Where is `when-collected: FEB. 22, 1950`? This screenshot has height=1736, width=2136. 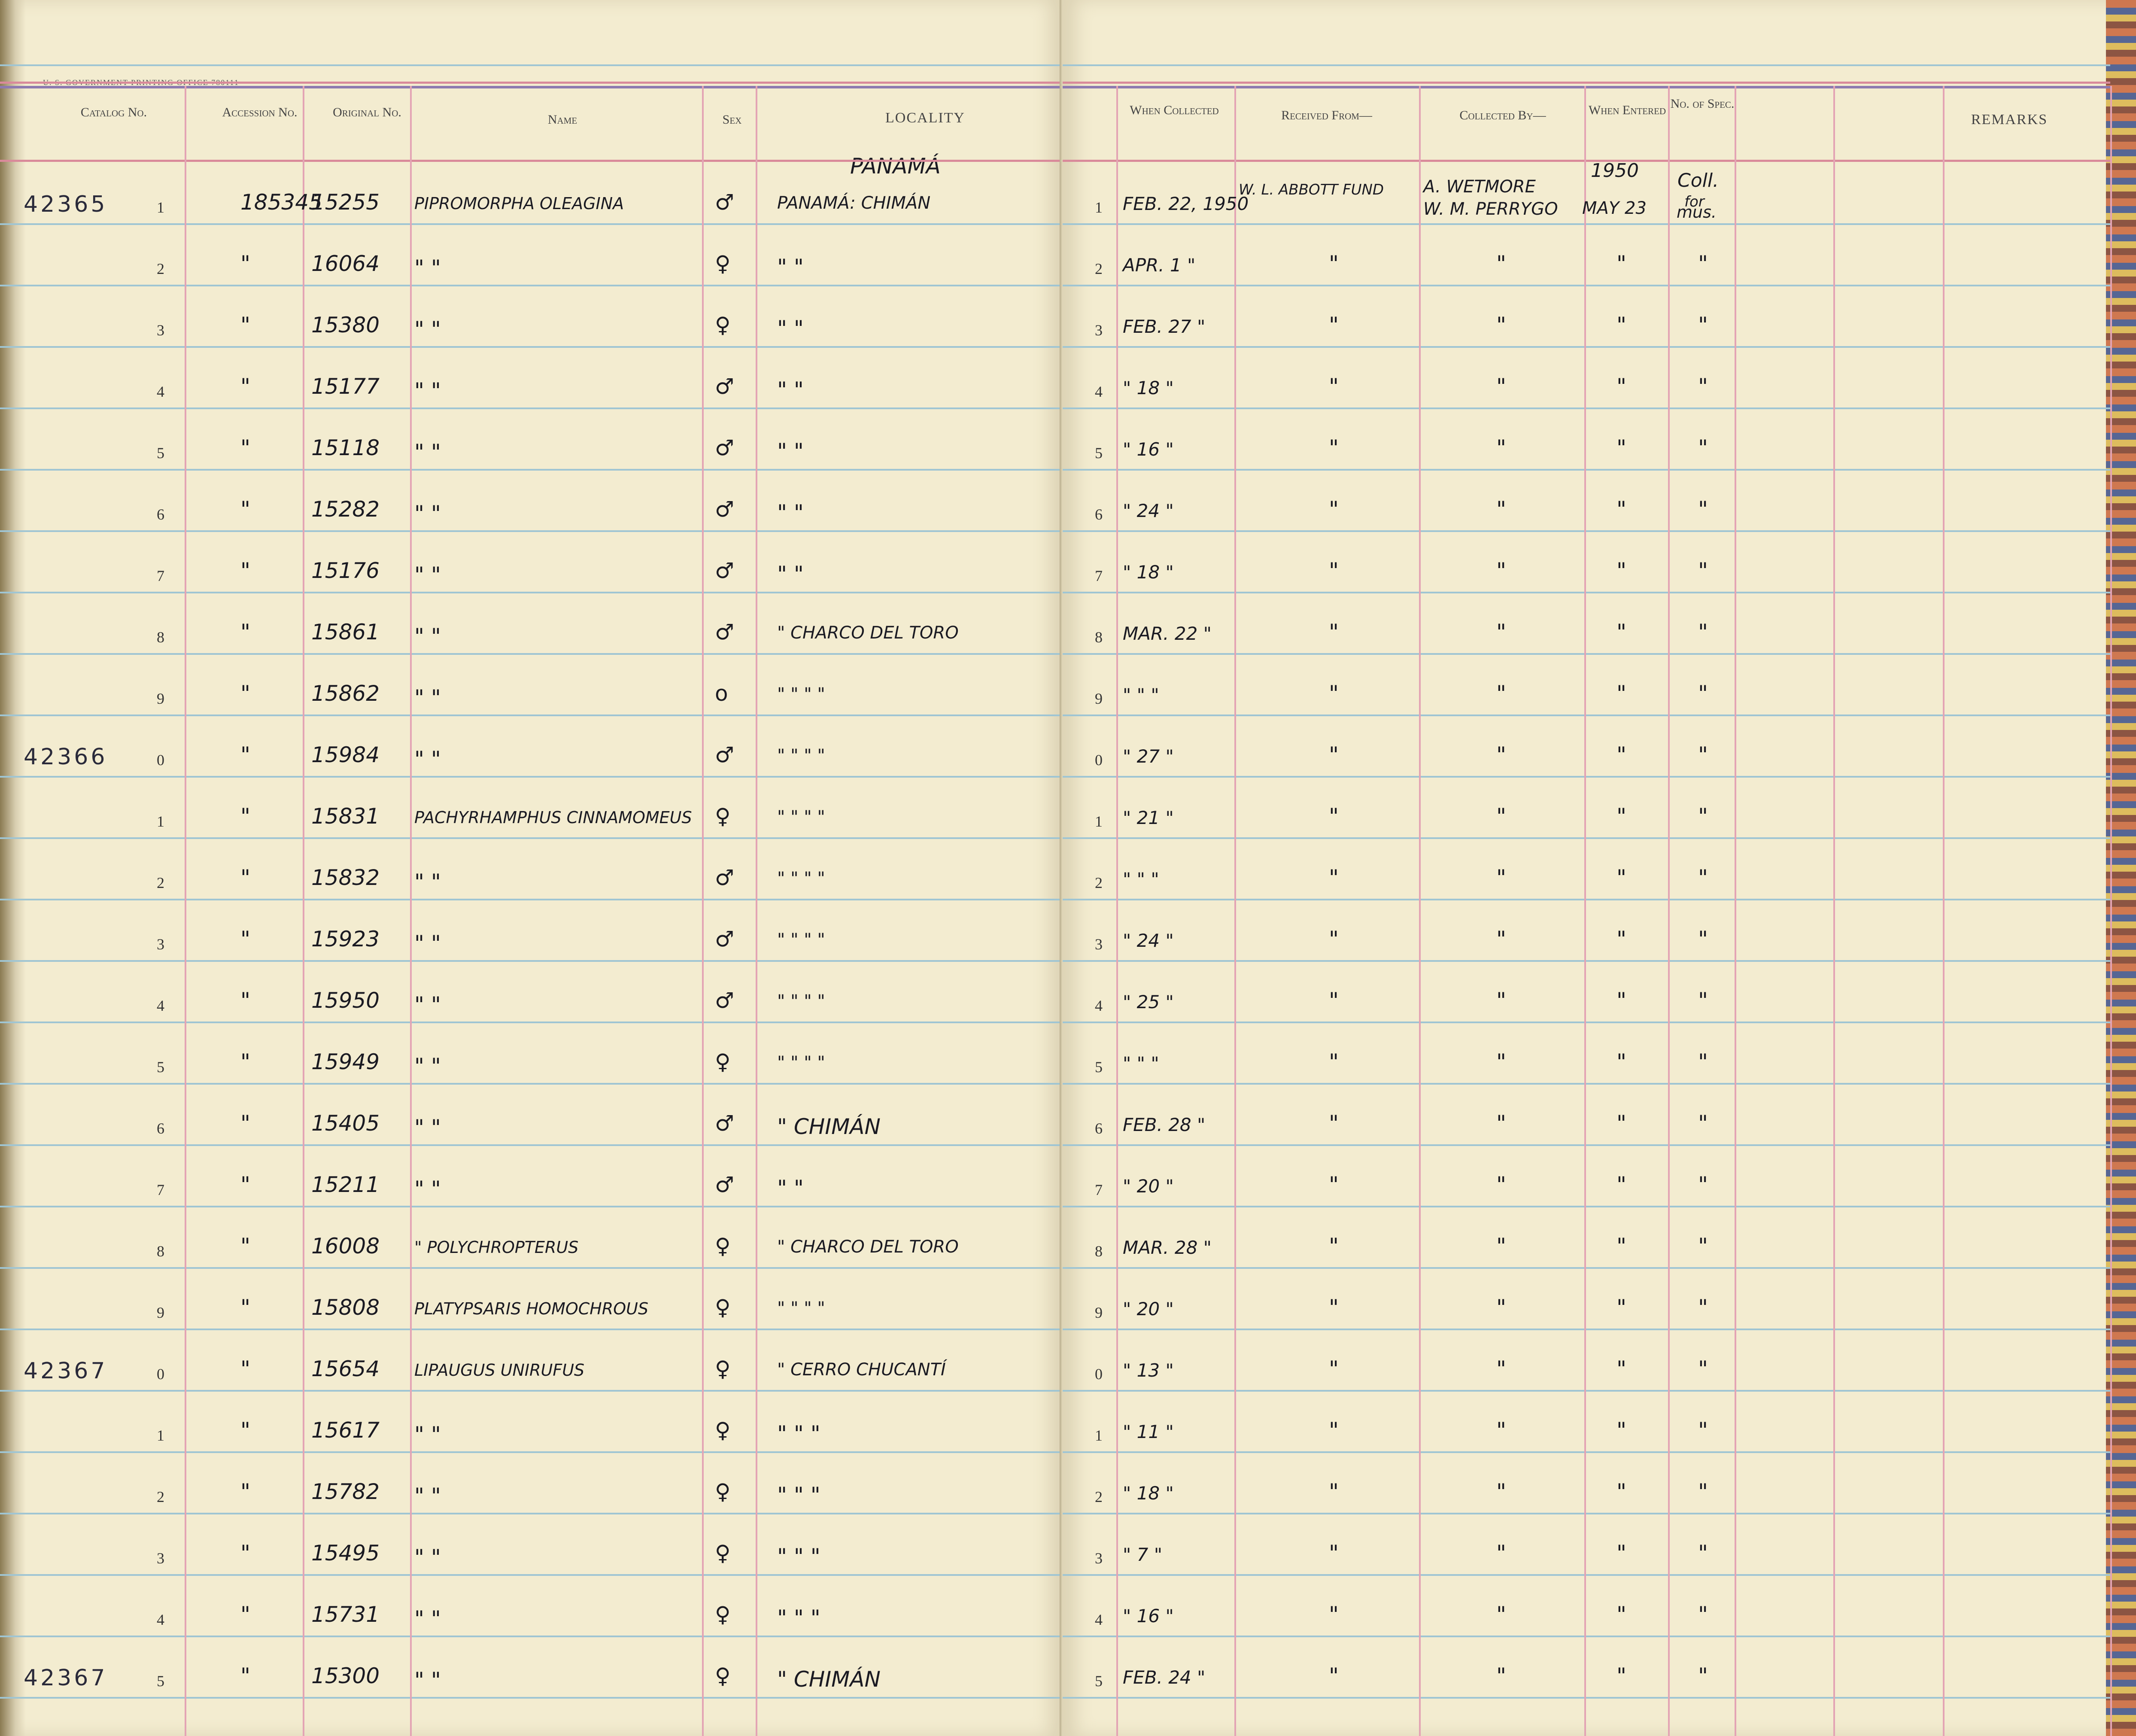
when-collected: FEB. 22, 1950 is located at coordinates (1186, 203).